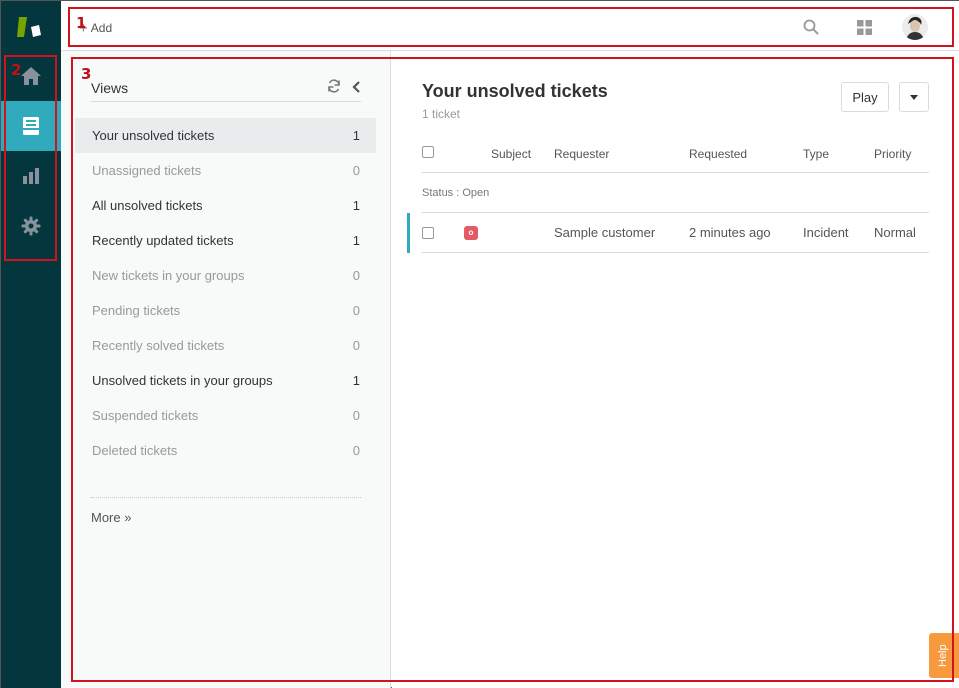 The image size is (959, 688). I want to click on view-label: Unassigned tickets, so click(147, 170).